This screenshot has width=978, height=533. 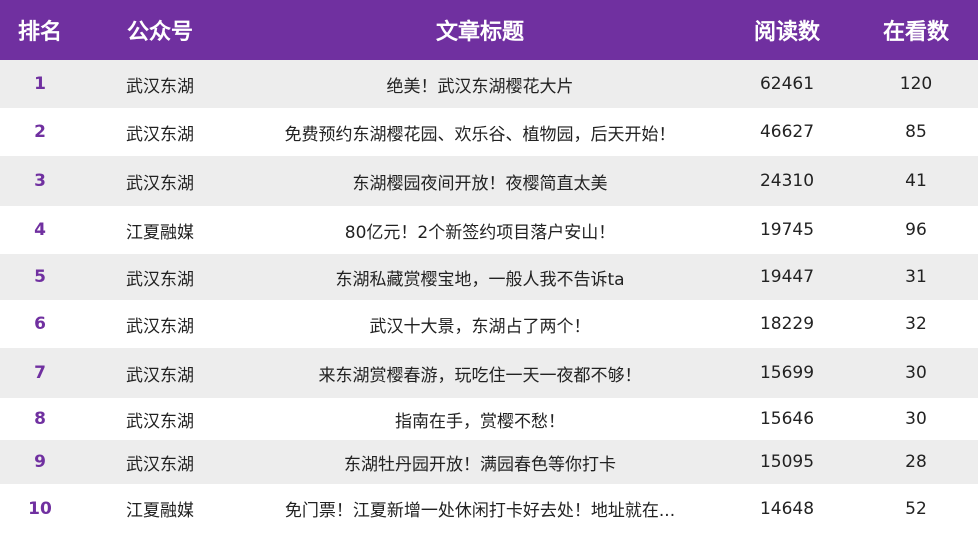 What do you see at coordinates (480, 373) in the screenshot?
I see `title-cell: 来东湖赏樱春游，玩吃住一天一夜都不够！` at bounding box center [480, 373].